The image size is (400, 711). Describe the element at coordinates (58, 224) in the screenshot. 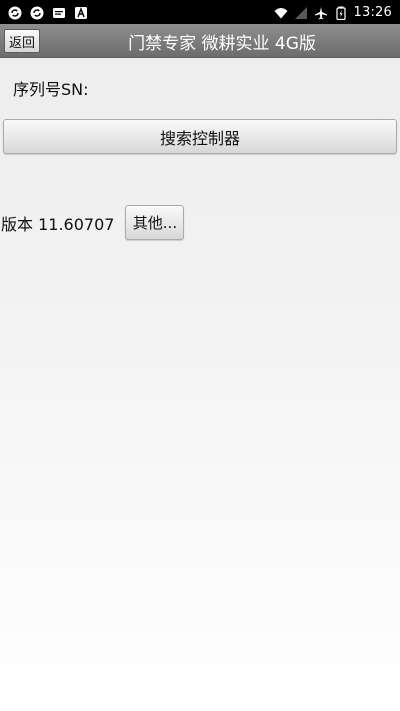

I see `version-label: 版本 11.60707` at that location.